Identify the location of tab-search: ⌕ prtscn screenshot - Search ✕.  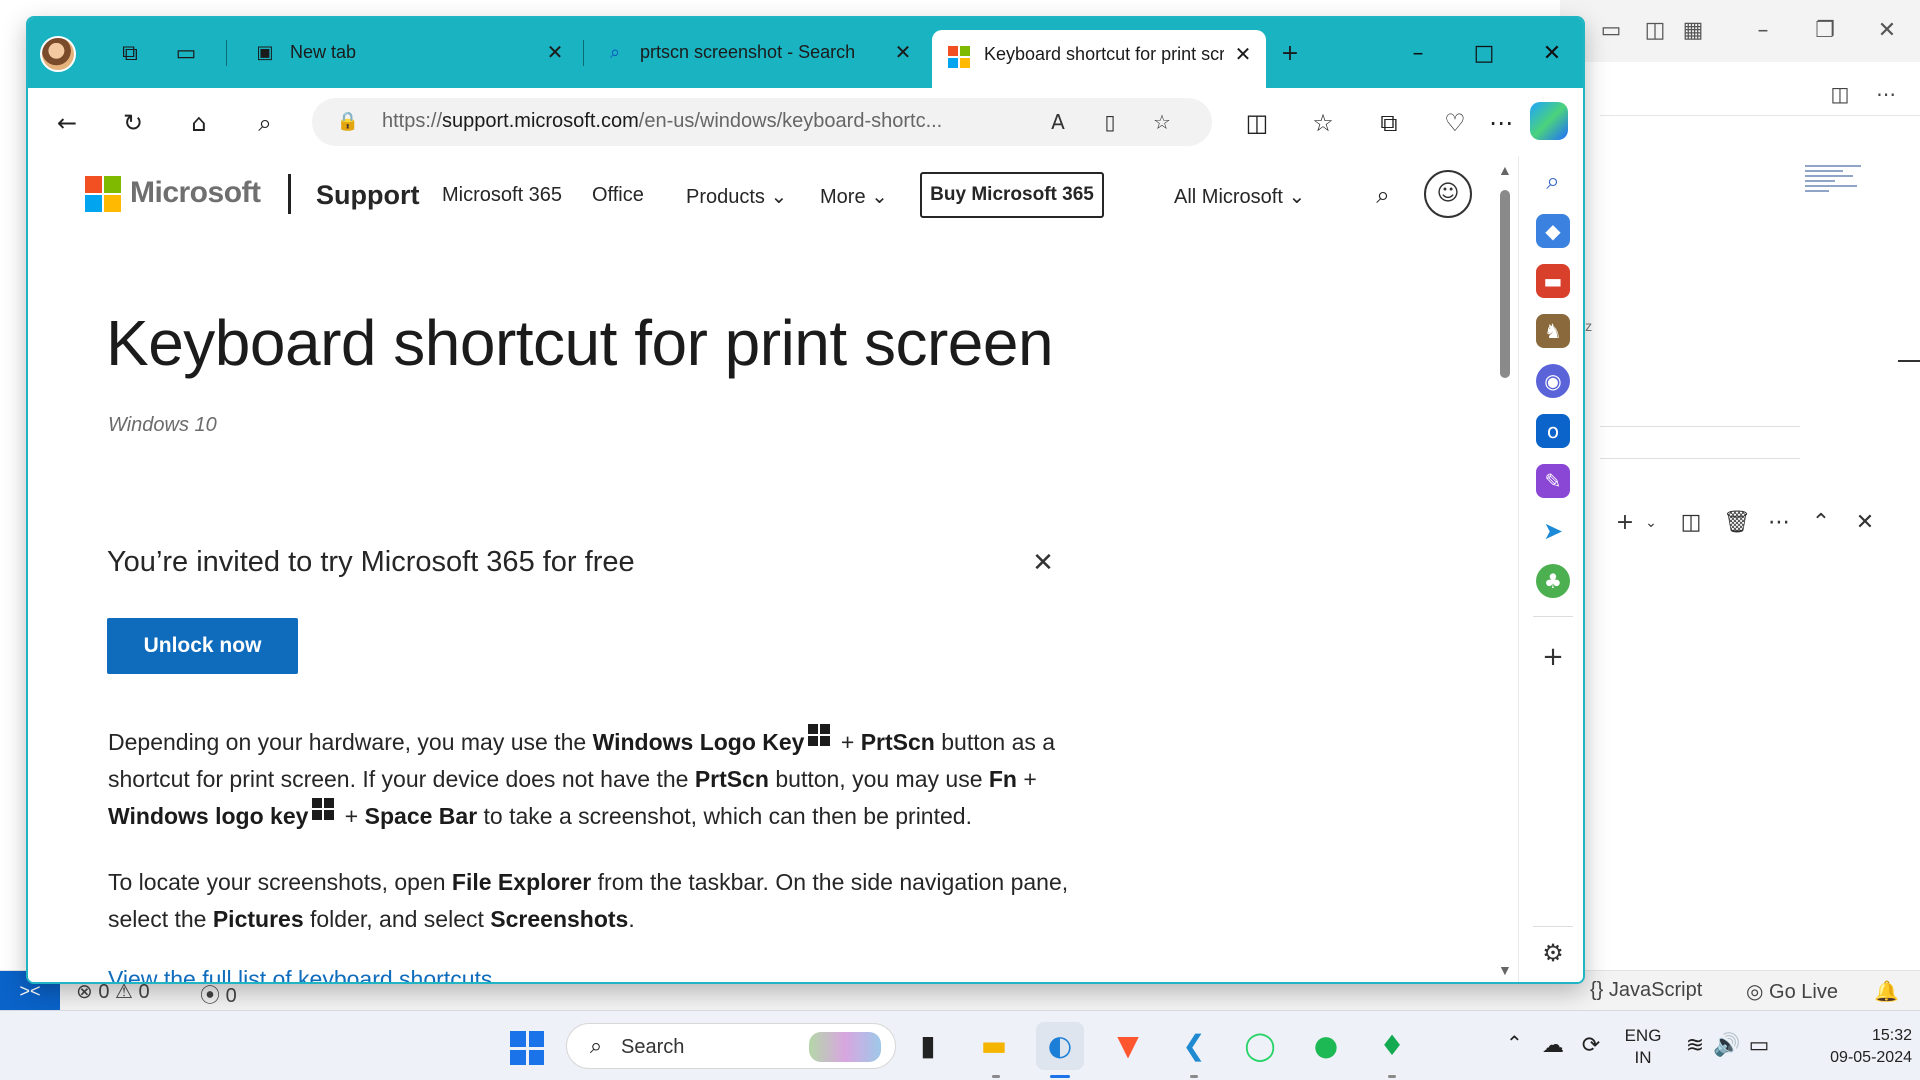
(757, 53).